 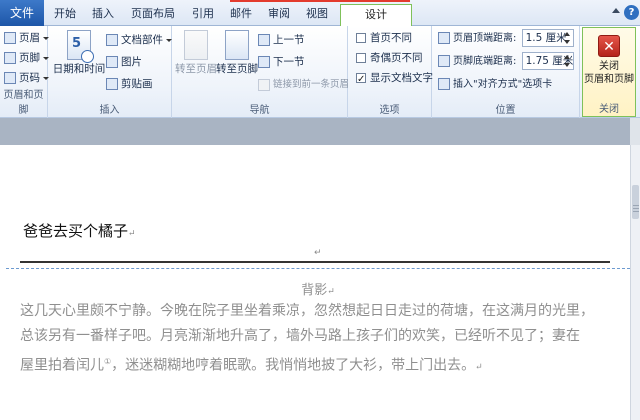 I want to click on vertical-scrollbar, so click(x=635, y=282).